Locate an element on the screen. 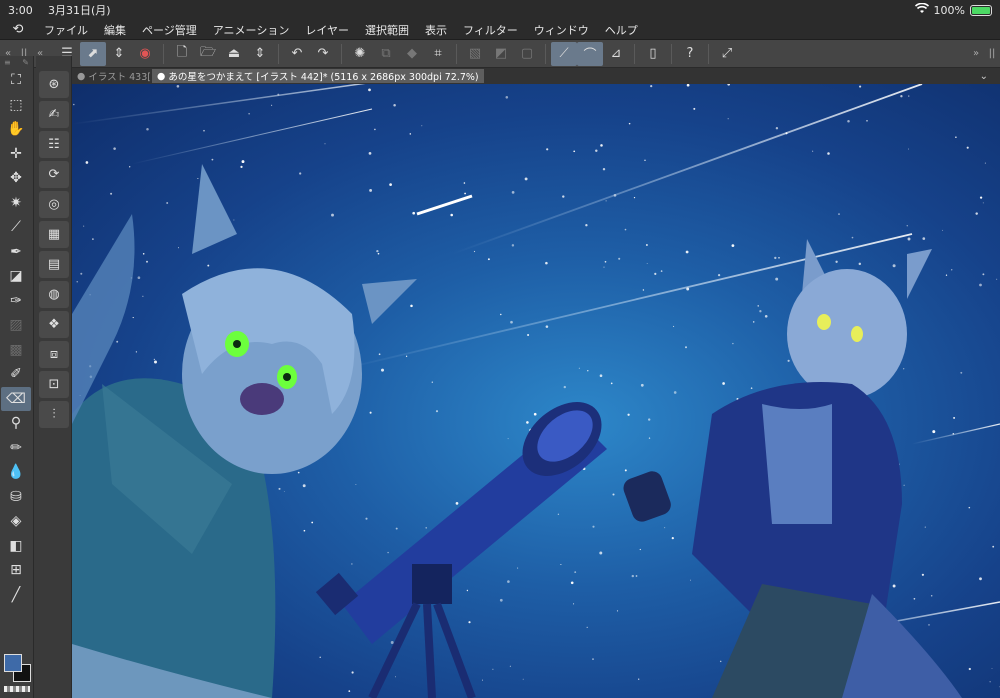 This screenshot has width=1000, height=698. open-folder-icon: 🗁 is located at coordinates (208, 54).